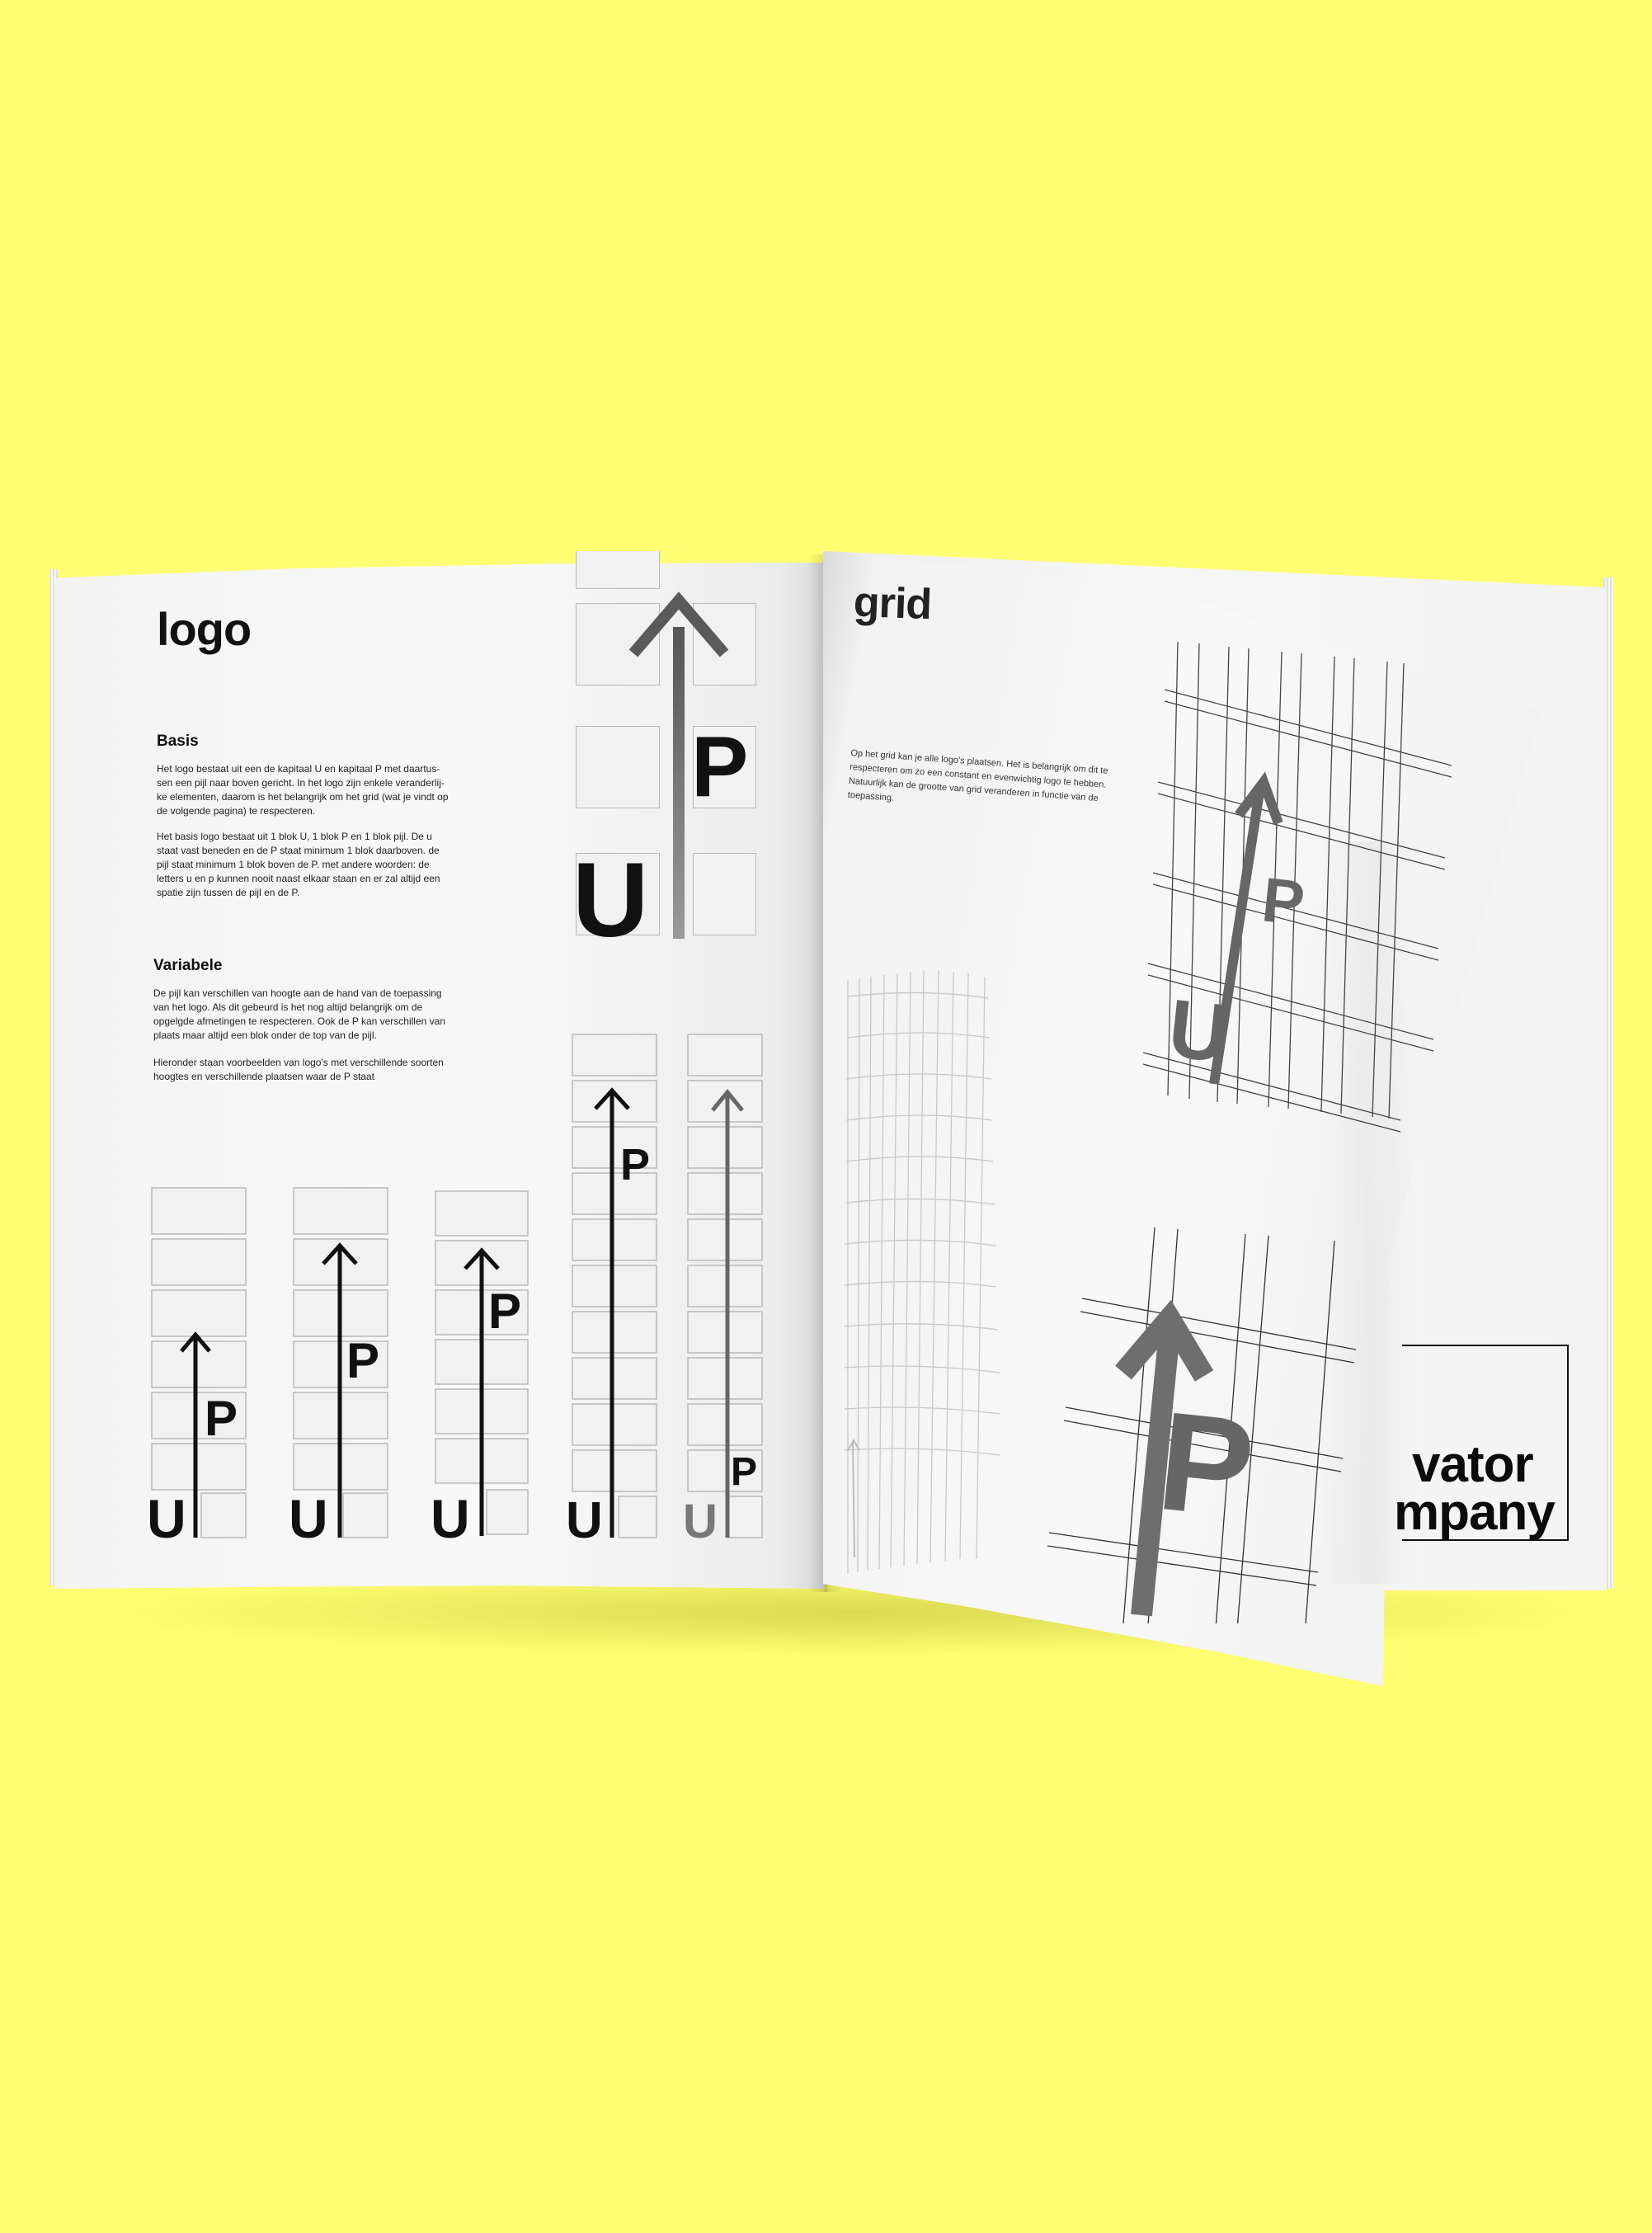 Image resolution: width=1652 pixels, height=2233 pixels. Describe the element at coordinates (178, 741) in the screenshot. I see `basis-heading: Basis` at that location.